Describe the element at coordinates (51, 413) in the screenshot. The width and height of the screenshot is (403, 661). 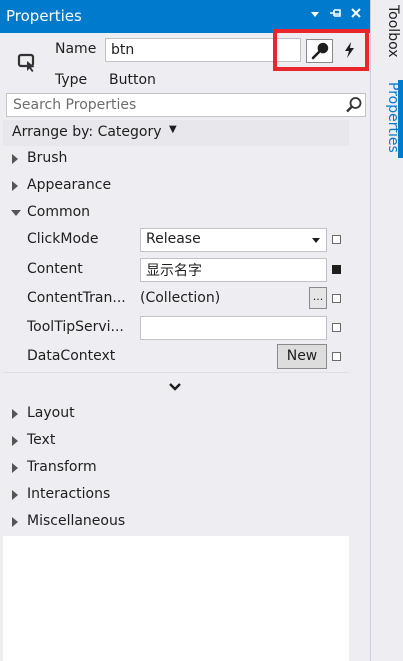
I see `category-label: Layout` at that location.